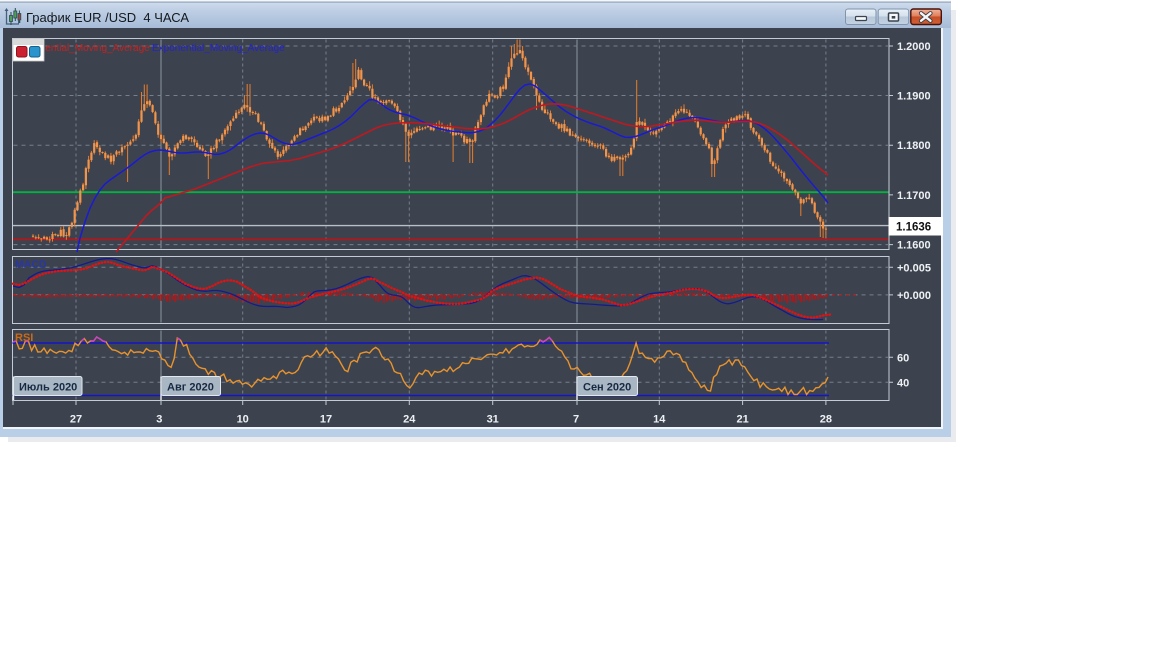 The image size is (1152, 648). What do you see at coordinates (243, 420) in the screenshot?
I see `svg-text: 10` at bounding box center [243, 420].